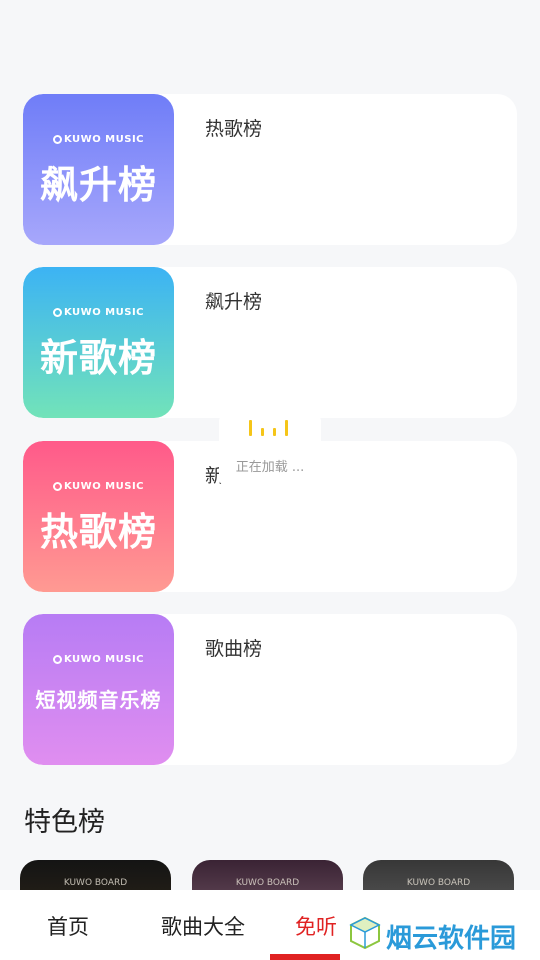 The width and height of the screenshot is (540, 960). What do you see at coordinates (68, 926) in the screenshot?
I see `nav-home: 首页` at bounding box center [68, 926].